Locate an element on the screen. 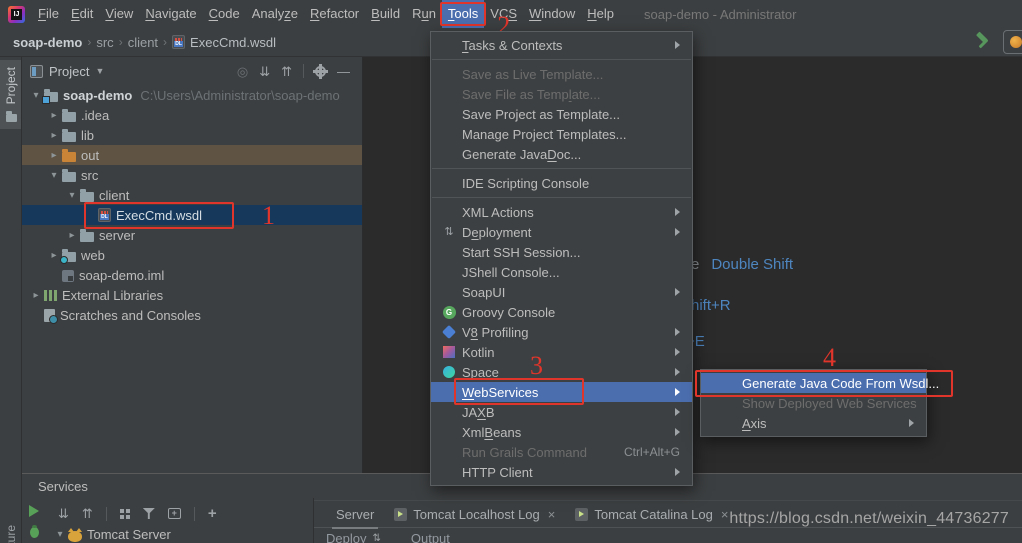 This screenshot has width=1022, height=543. menubar-item-file: File is located at coordinates (48, 14).